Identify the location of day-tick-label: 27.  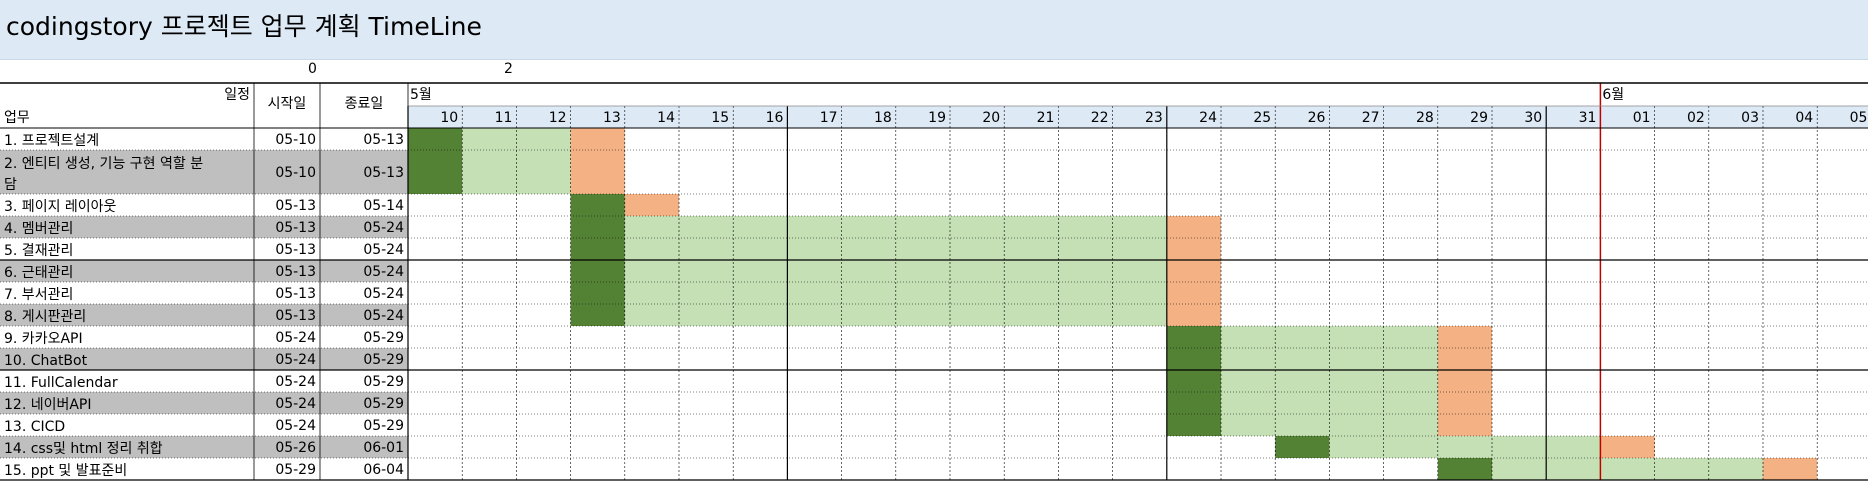
(1371, 118).